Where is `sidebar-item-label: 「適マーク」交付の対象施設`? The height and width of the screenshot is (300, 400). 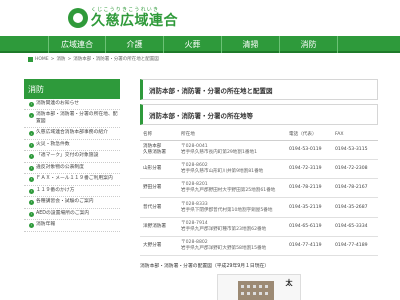 sidebar-item-label: 「適マーク」交付の対象施設 is located at coordinates (67, 156).